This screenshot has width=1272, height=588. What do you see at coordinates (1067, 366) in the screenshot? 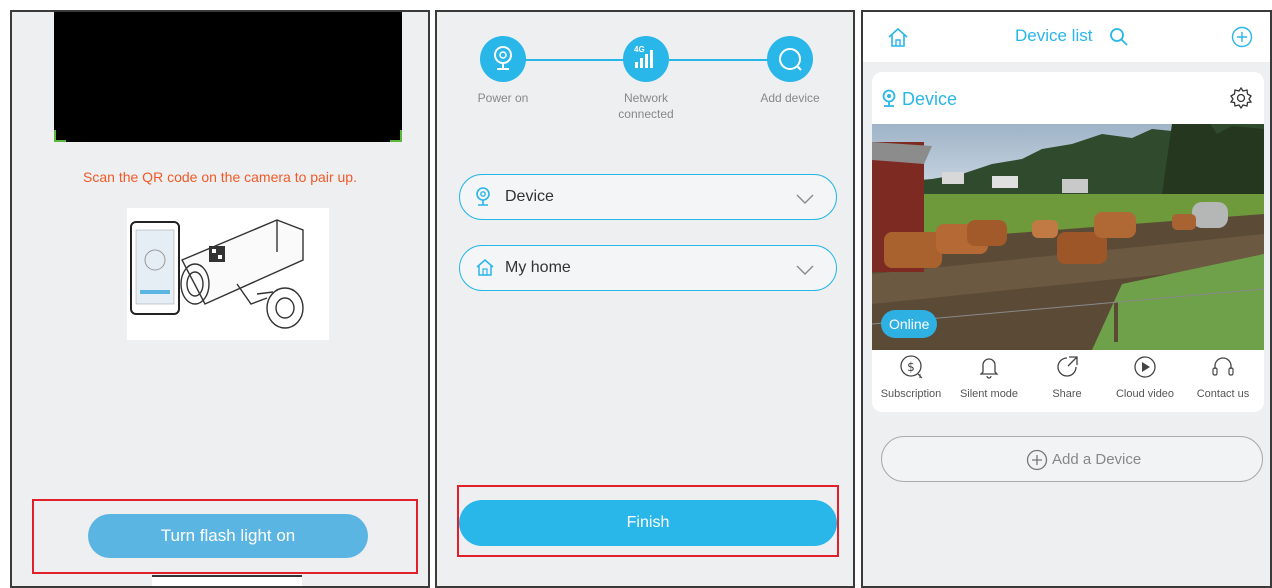
I see `share-icon` at bounding box center [1067, 366].